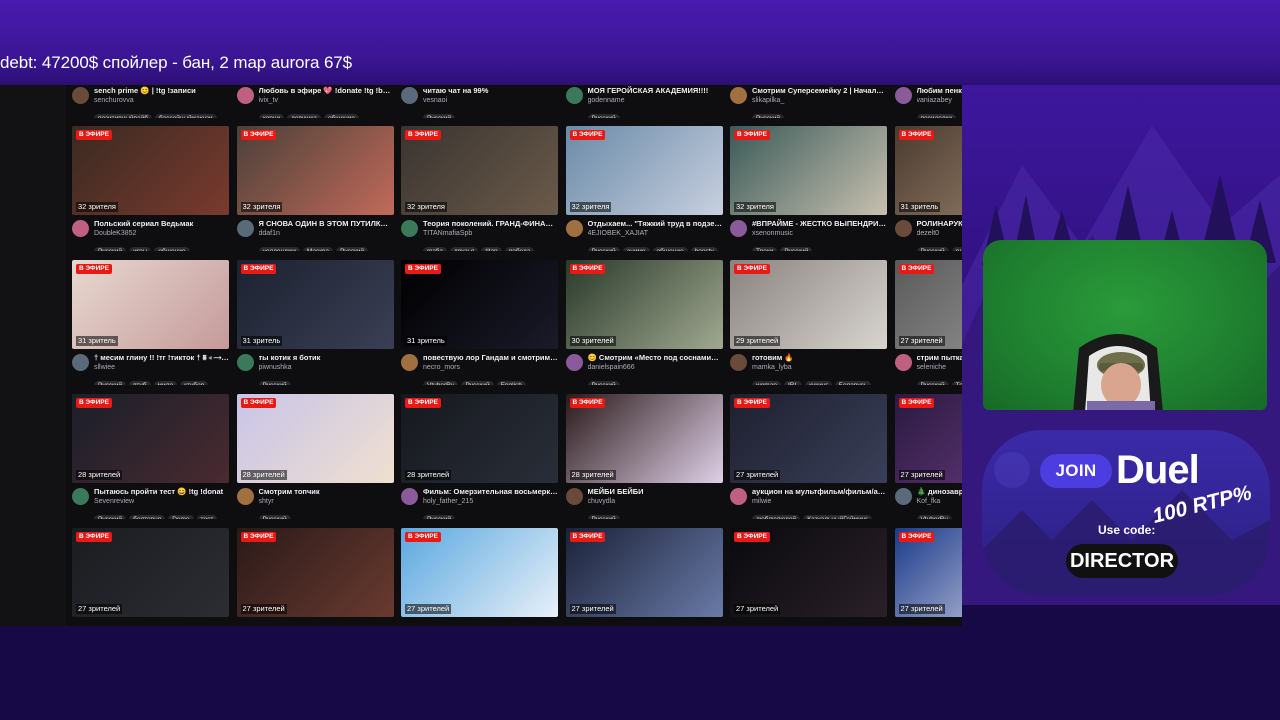  What do you see at coordinates (819, 501) in the screenshot?
I see `channel-name: milwie` at bounding box center [819, 501].